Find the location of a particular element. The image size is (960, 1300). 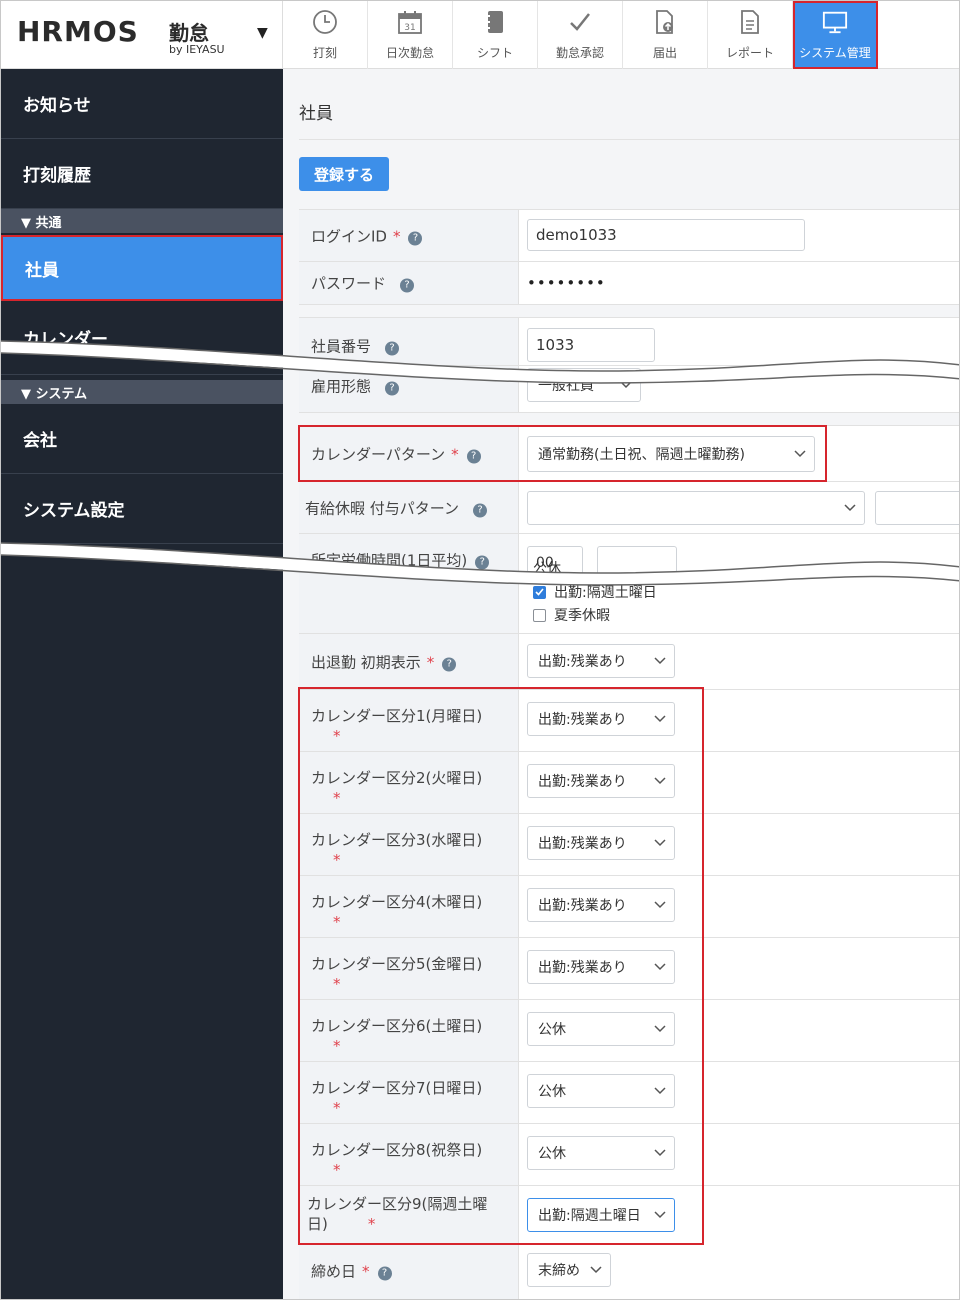

form-row-calendar-division: カレンダー区分8(祝祭日) * 公休 is located at coordinates (629, 1154).